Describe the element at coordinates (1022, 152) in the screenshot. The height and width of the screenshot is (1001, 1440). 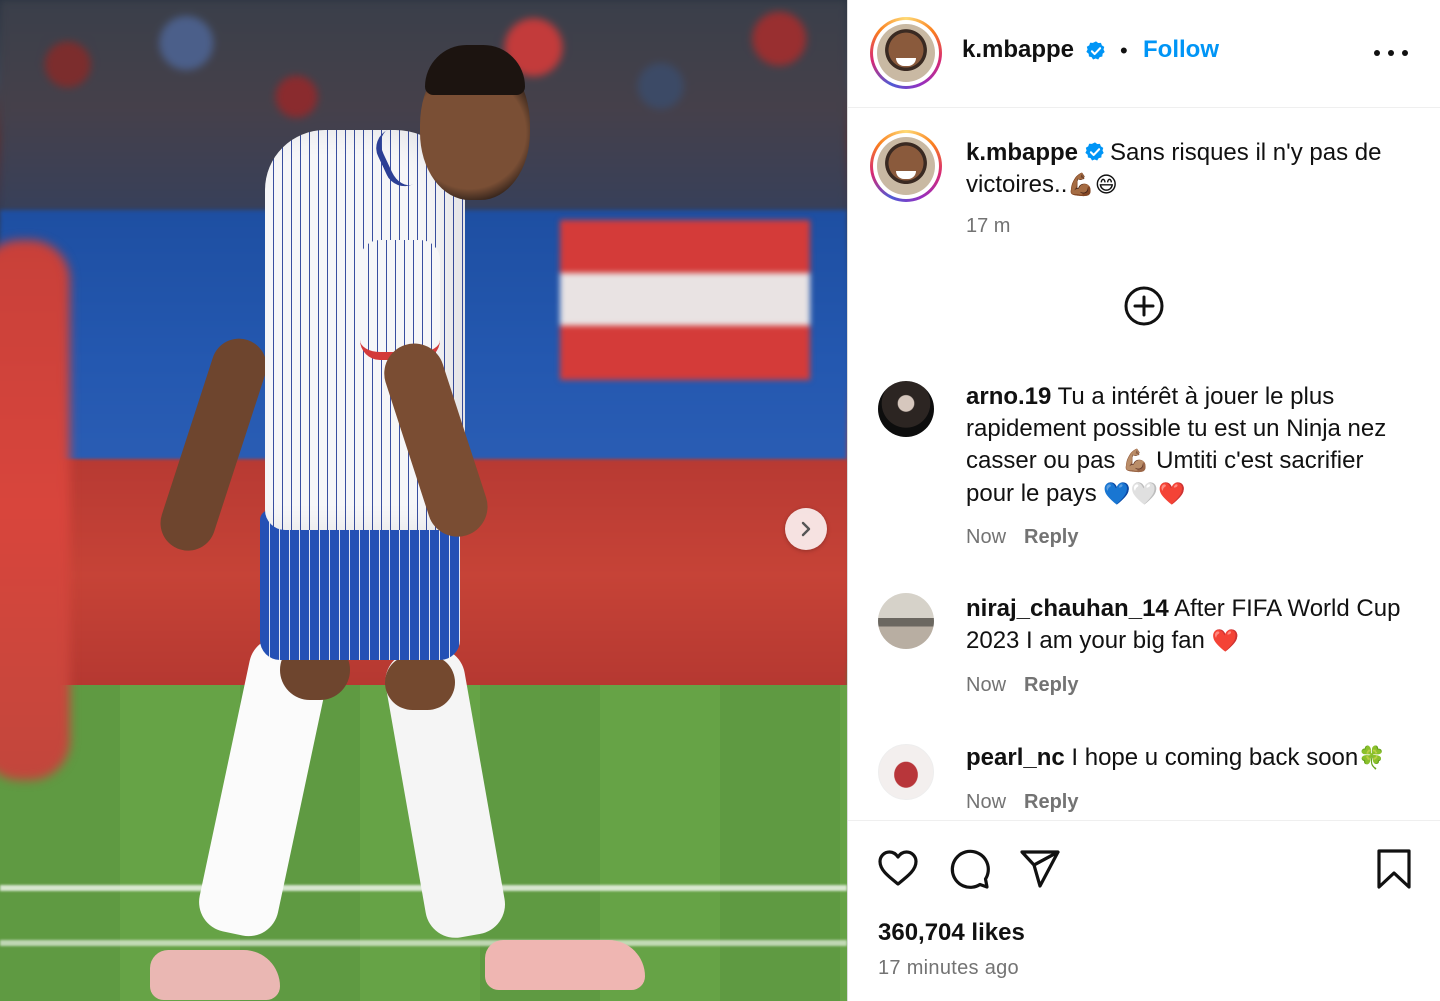
I see `caption-username: k.mbappe` at that location.